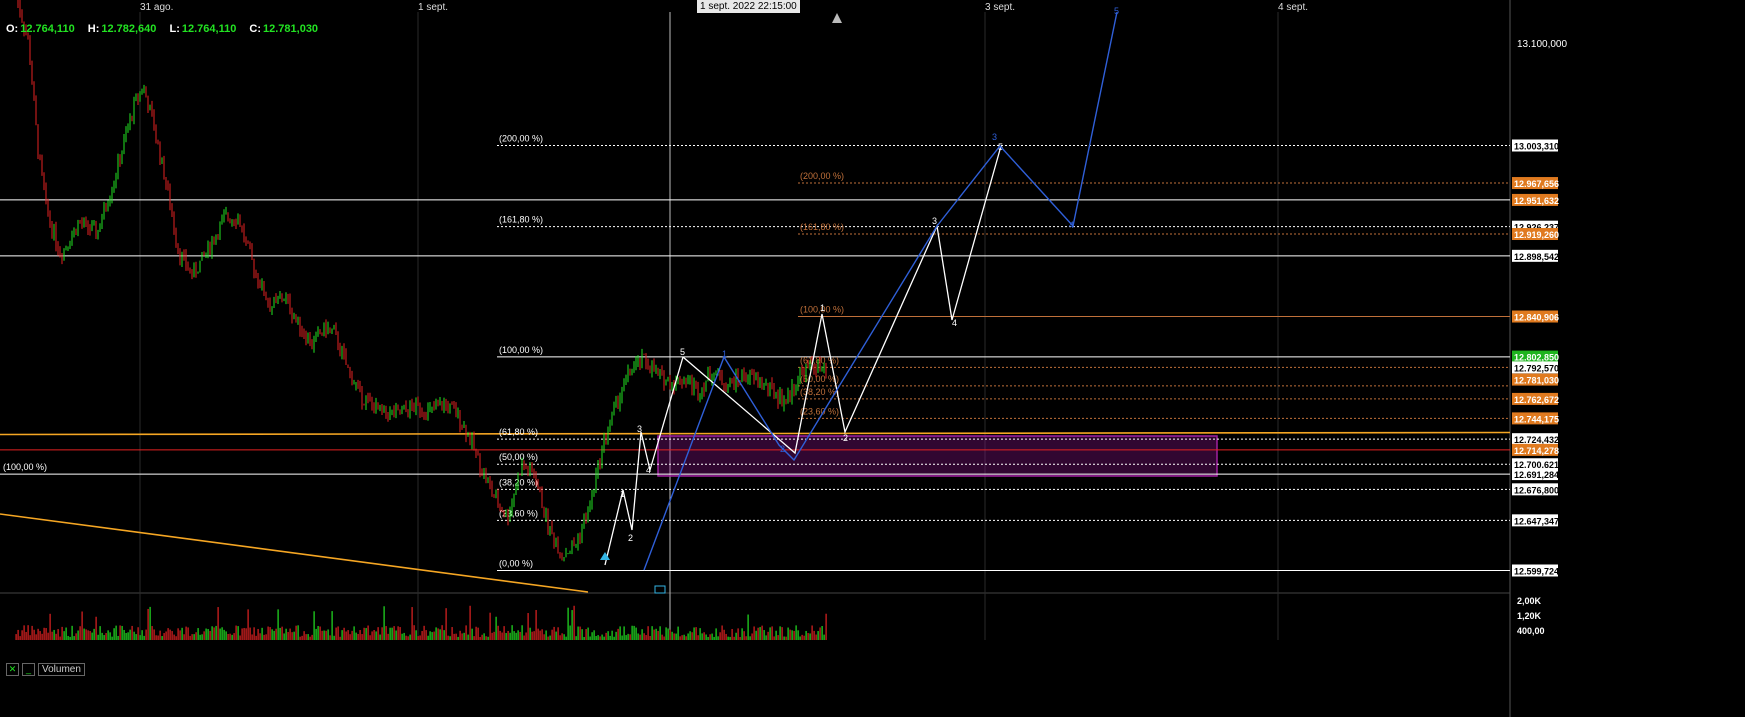 Image resolution: width=1745 pixels, height=717 pixels. Describe the element at coordinates (622, 494) in the screenshot. I see `wave-label-white: 1` at that location.